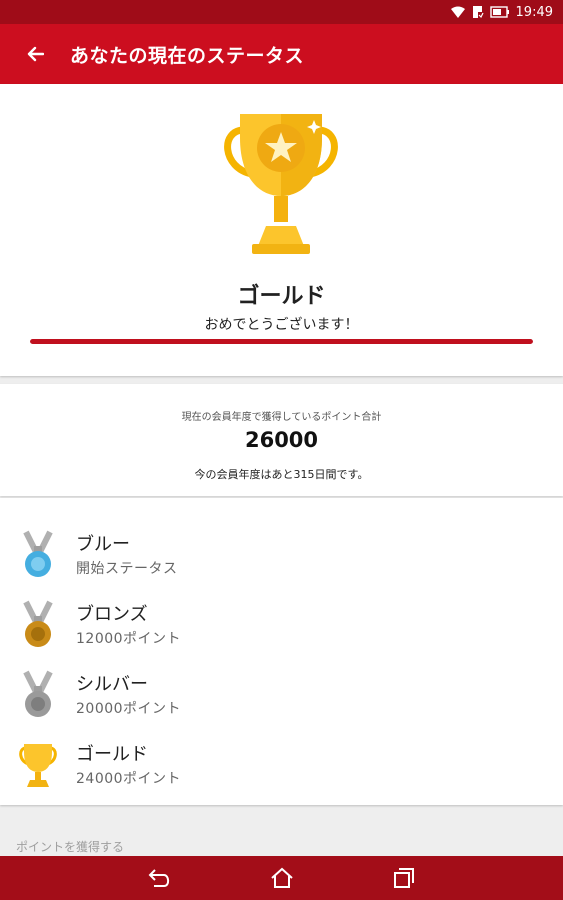 This screenshot has width=563, height=900. Describe the element at coordinates (281, 417) in the screenshot. I see `points-caption: 現在の会員年度で獲得しているポイント合計` at that location.